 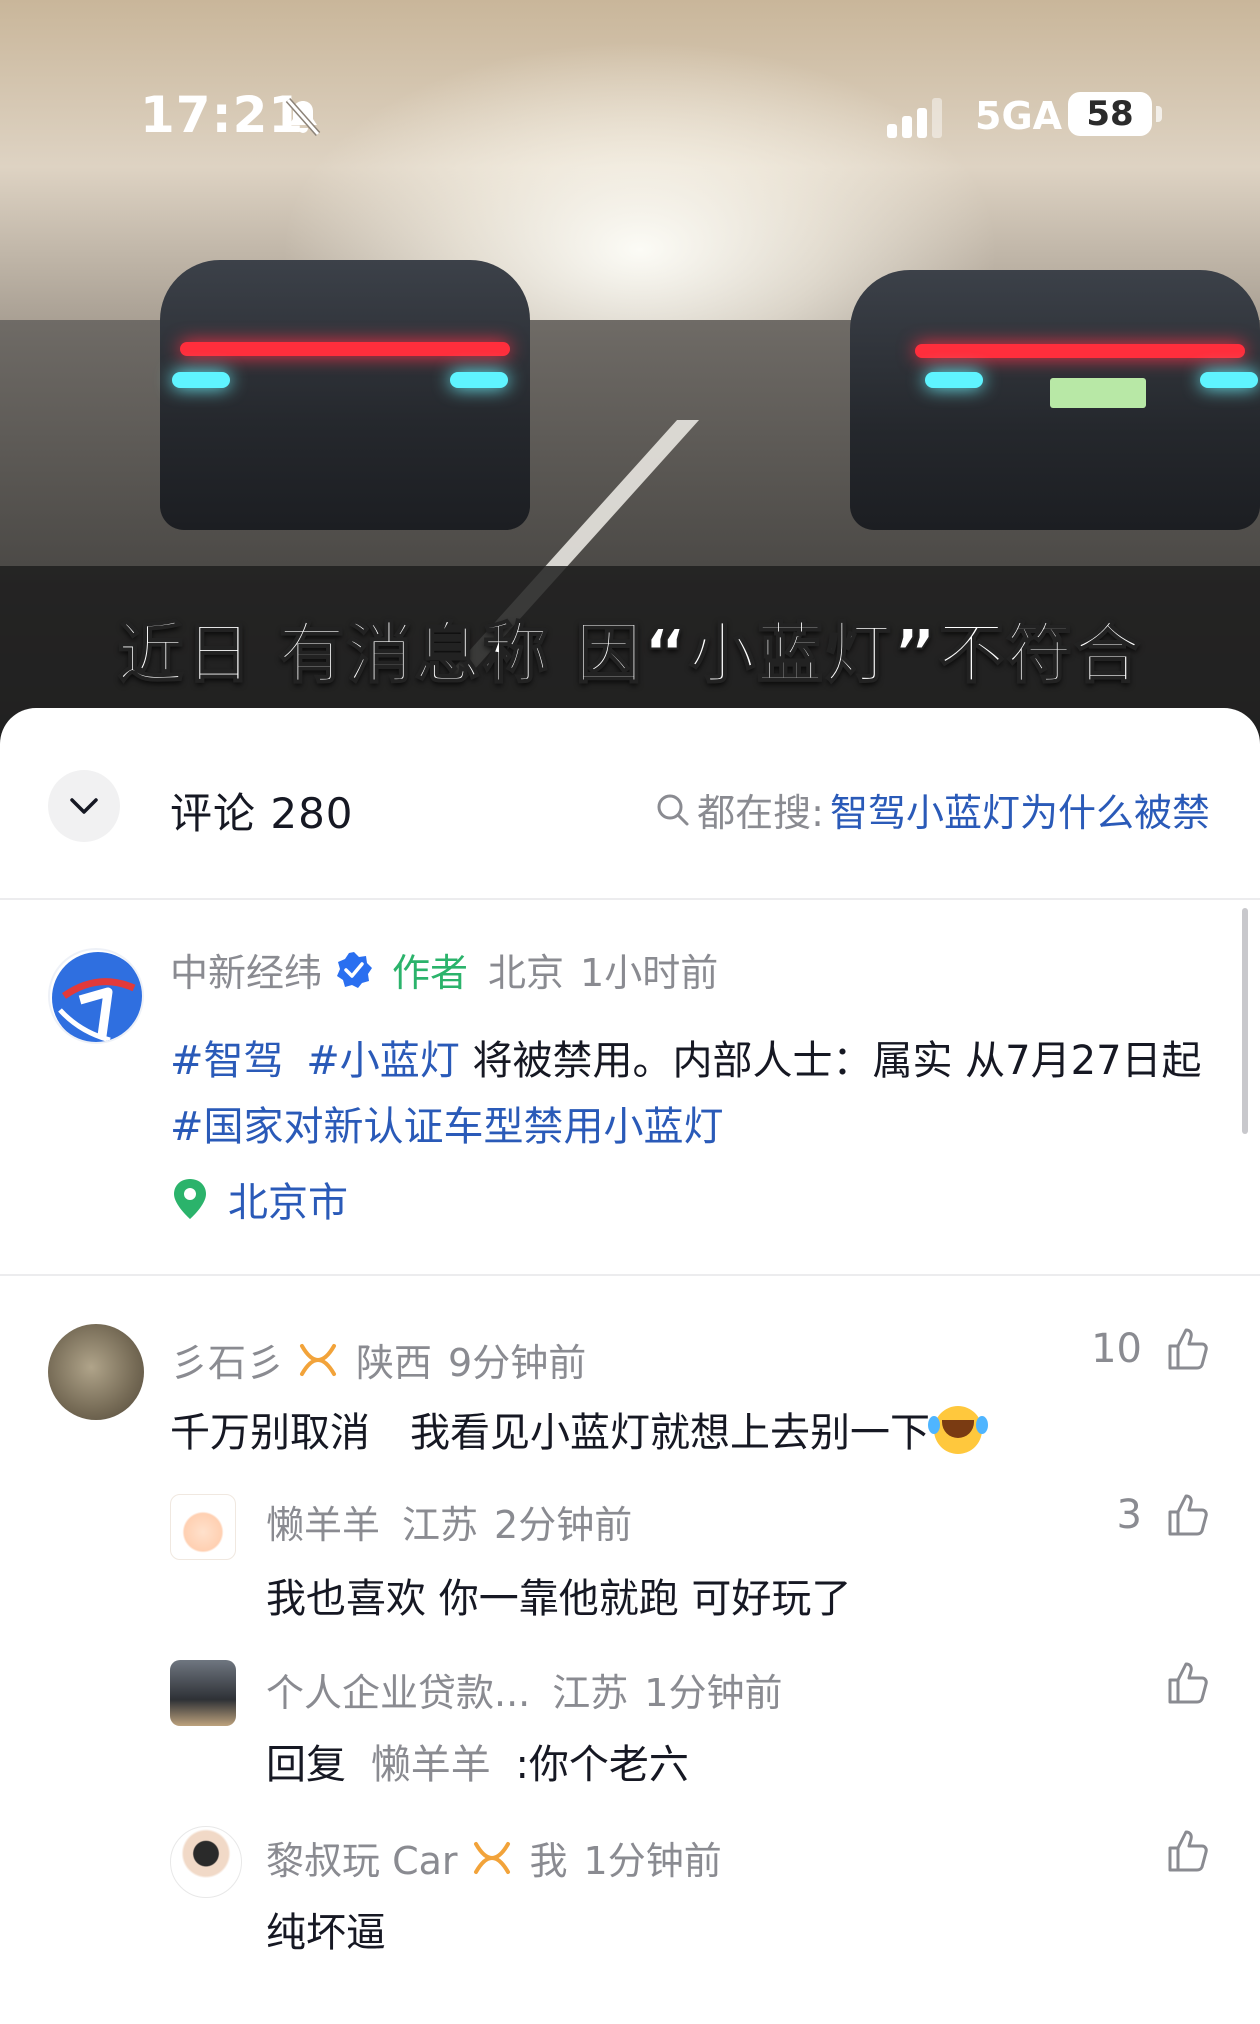 What do you see at coordinates (1020, 809) in the screenshot?
I see `search-query: 智驾小蓝灯为什么被禁` at bounding box center [1020, 809].